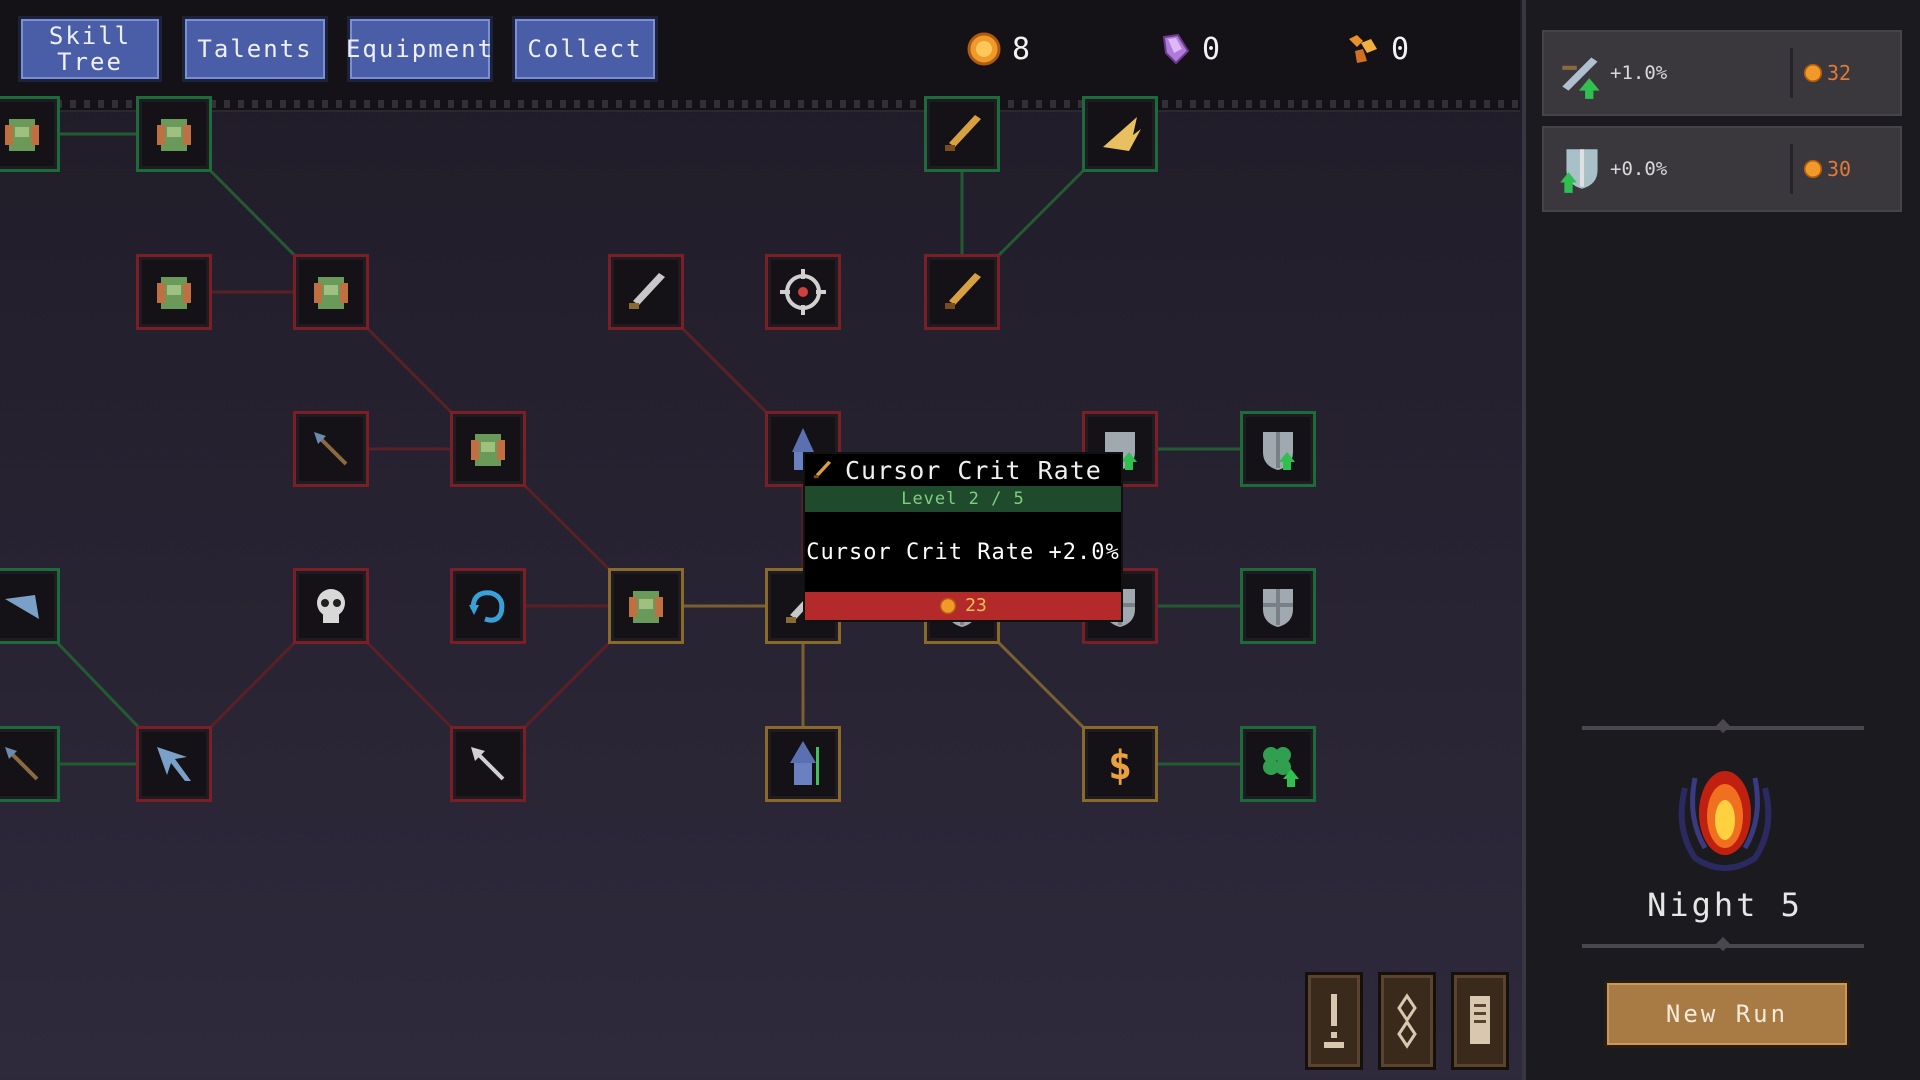  What do you see at coordinates (1723, 728) in the screenshot?
I see `night-divider-top` at bounding box center [1723, 728].